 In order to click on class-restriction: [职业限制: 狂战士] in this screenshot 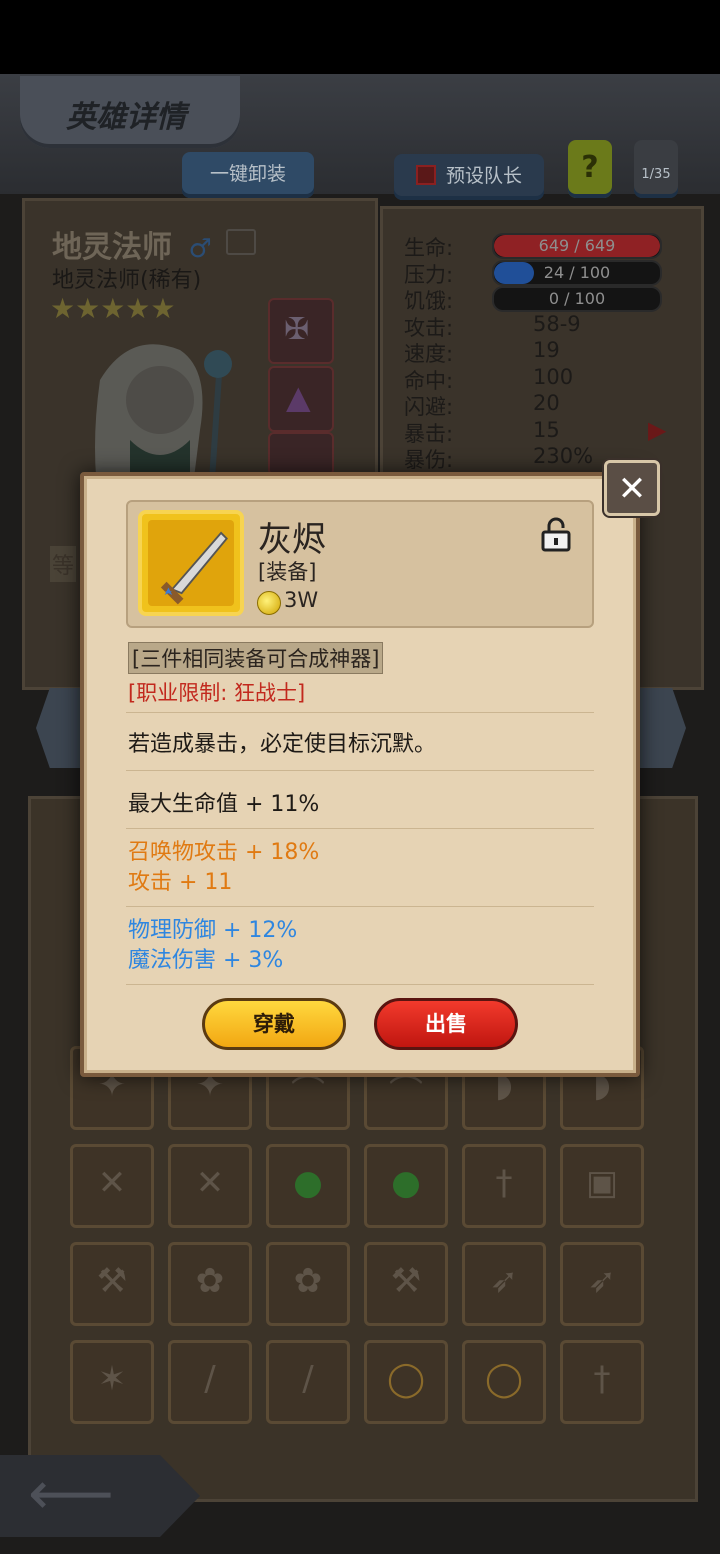, I will do `click(217, 693)`.